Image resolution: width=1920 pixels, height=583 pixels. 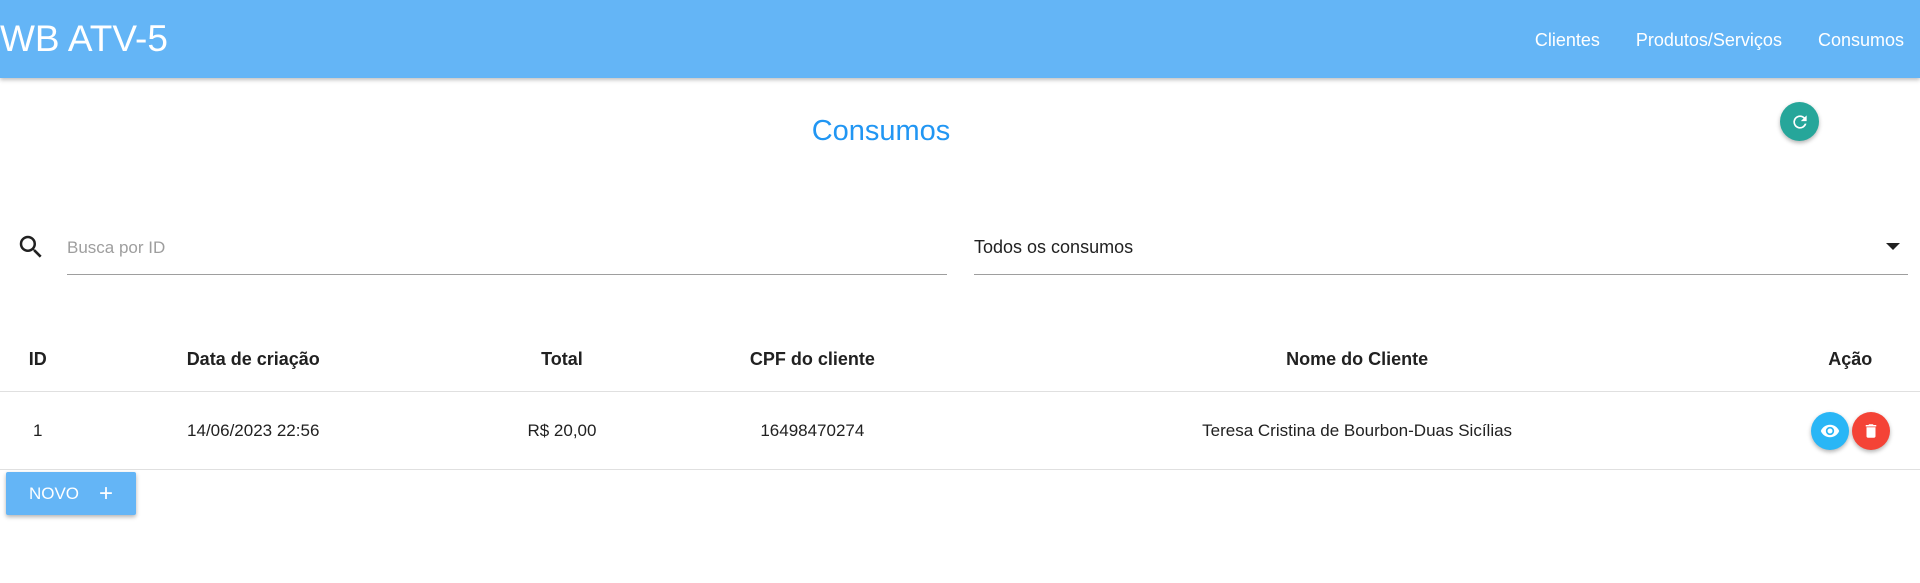 What do you see at coordinates (561, 359) in the screenshot?
I see `column-header-total: Total` at bounding box center [561, 359].